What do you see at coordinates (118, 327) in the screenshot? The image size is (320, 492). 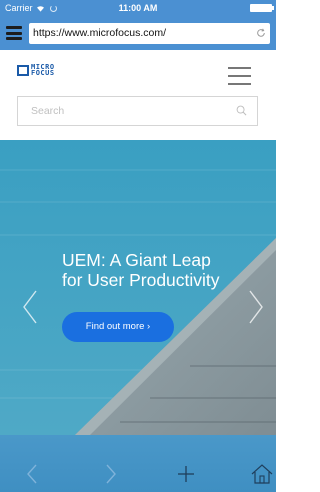 I see `find-out-more-button: Find out more ›` at bounding box center [118, 327].